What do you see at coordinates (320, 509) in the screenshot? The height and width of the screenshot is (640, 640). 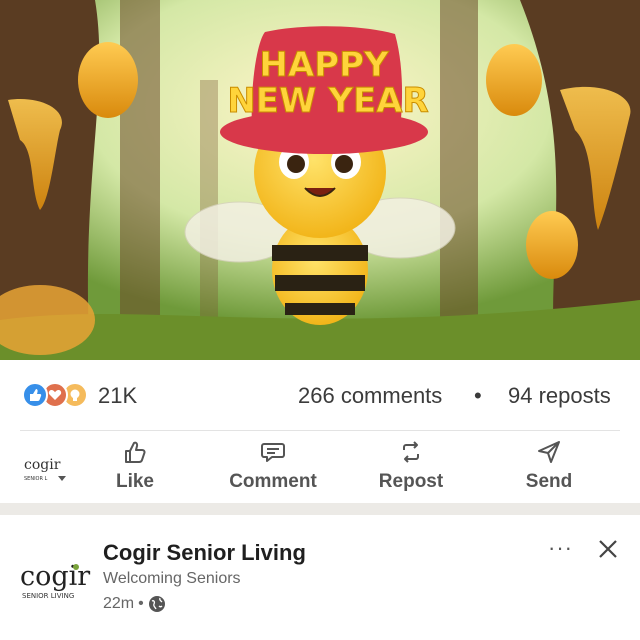 I see `feed-gap` at bounding box center [320, 509].